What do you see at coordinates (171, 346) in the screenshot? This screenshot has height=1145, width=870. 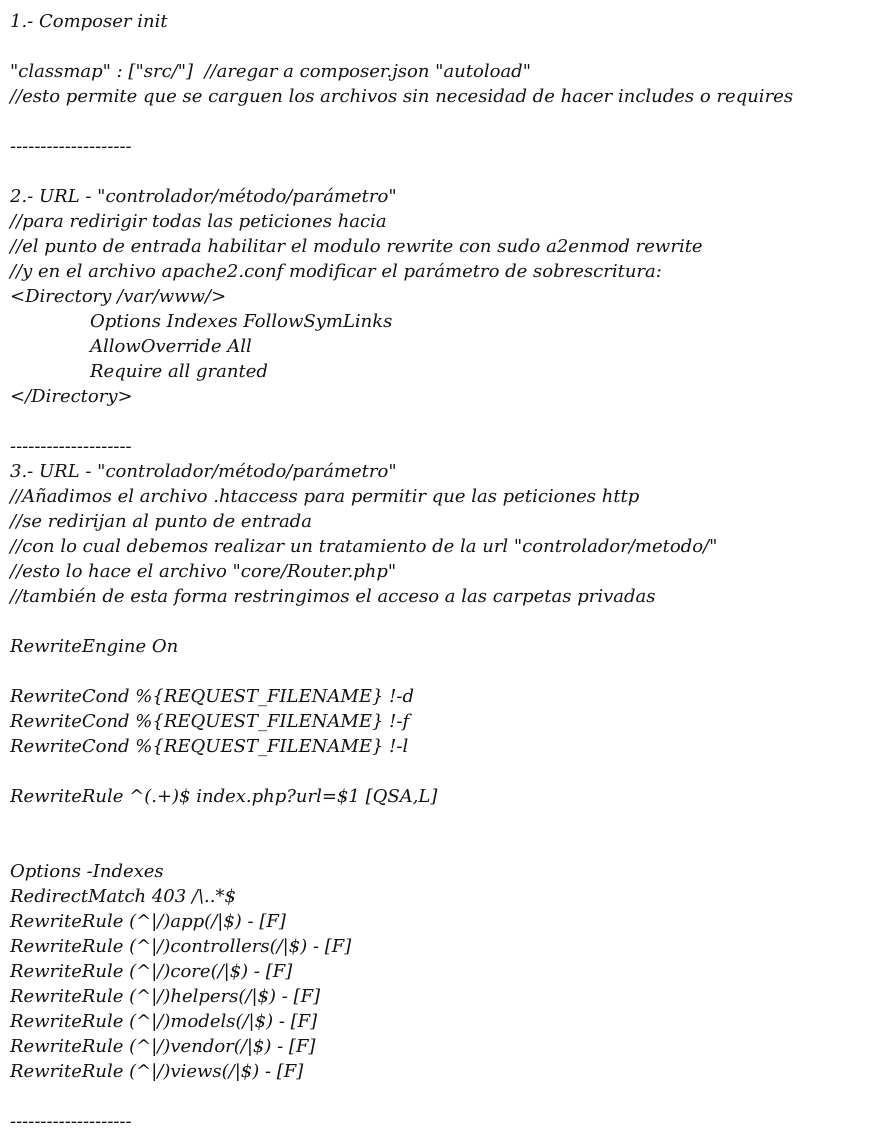 I see `doc-line-indented: AllowOverride All` at bounding box center [171, 346].